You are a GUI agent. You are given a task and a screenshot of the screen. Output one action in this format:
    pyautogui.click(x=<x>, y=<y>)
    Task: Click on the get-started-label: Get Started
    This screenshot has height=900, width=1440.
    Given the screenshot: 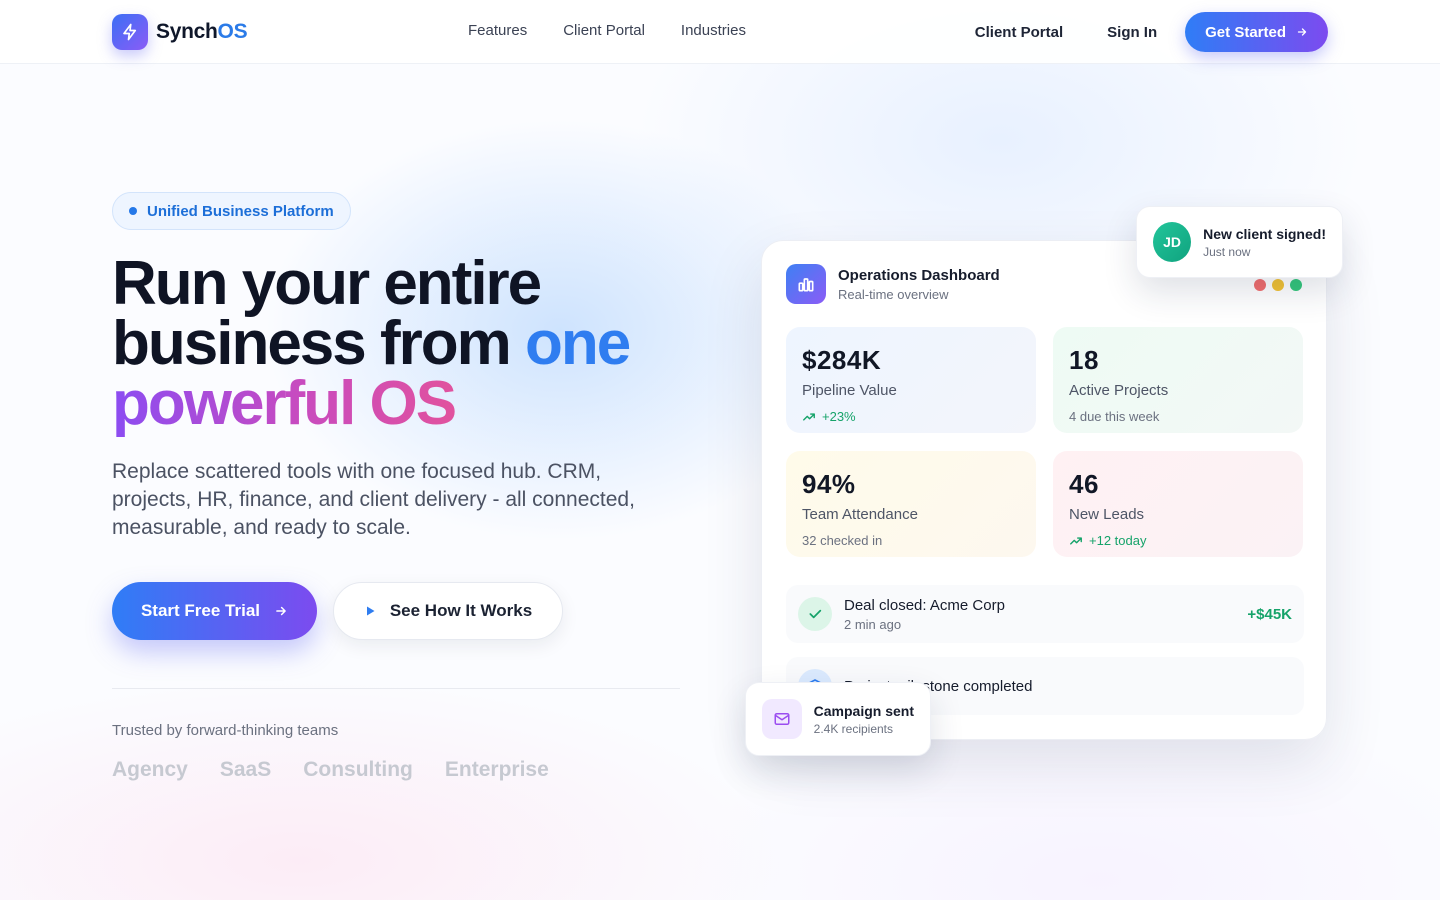 What is the action you would take?
    pyautogui.click(x=1245, y=32)
    